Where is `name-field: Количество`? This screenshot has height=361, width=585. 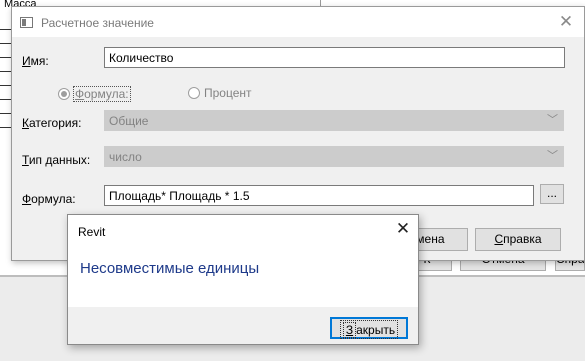
name-field: Количество is located at coordinates (334, 57).